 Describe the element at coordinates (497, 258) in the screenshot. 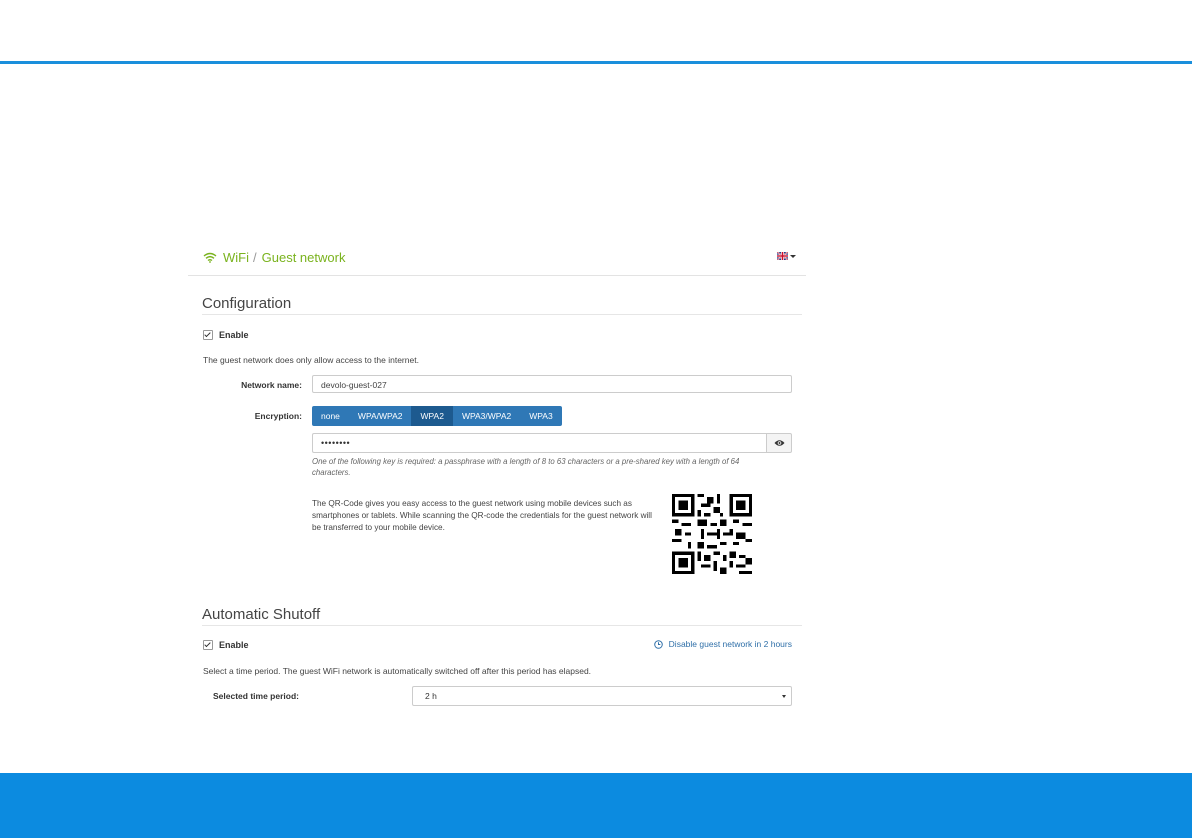

I see `header-bar: WiFi / Guest network` at that location.